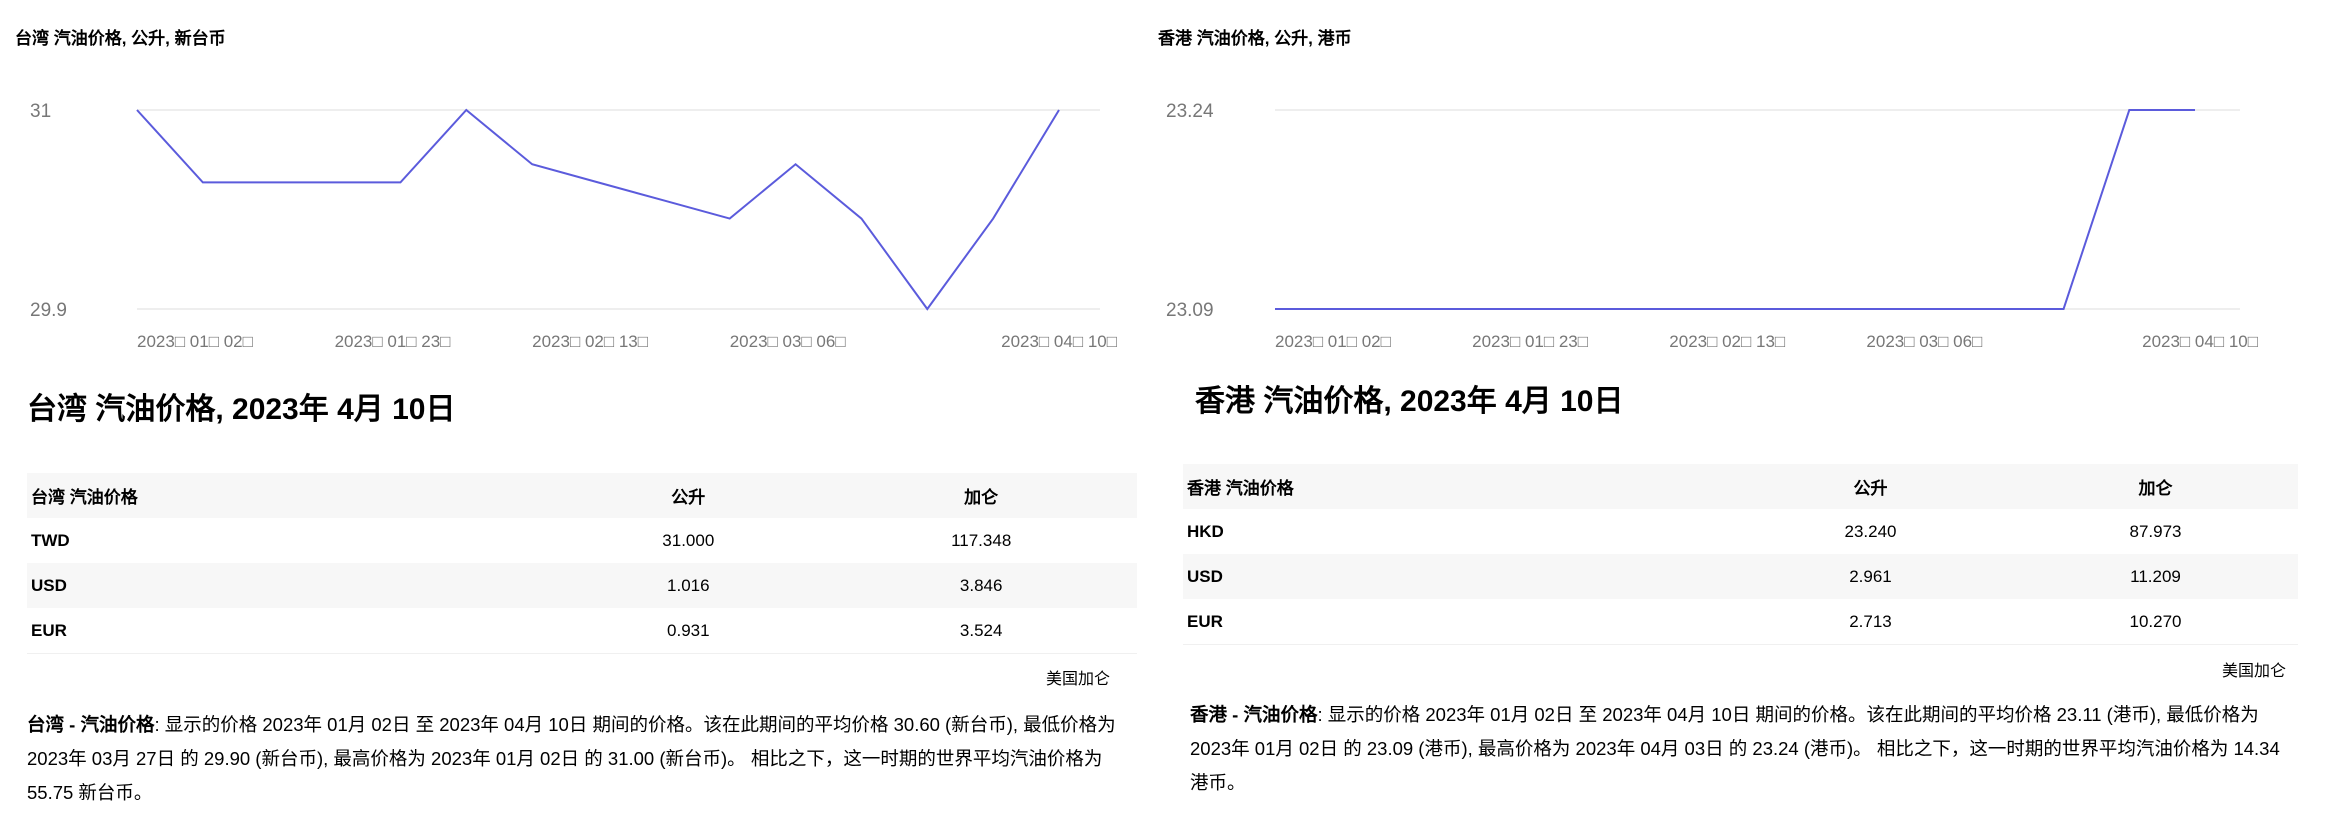 The height and width of the screenshot is (816, 2326). Describe the element at coordinates (1740, 531) in the screenshot. I see `table-row: HKD 23.240 87.973` at that location.